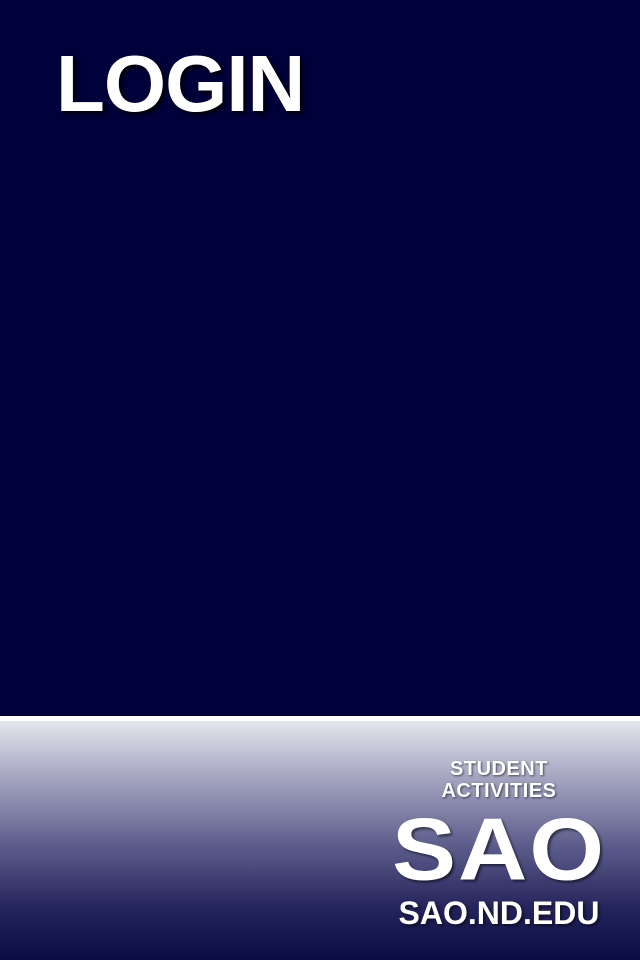  I want to click on logo-line-sao: SAO, so click(499, 849).